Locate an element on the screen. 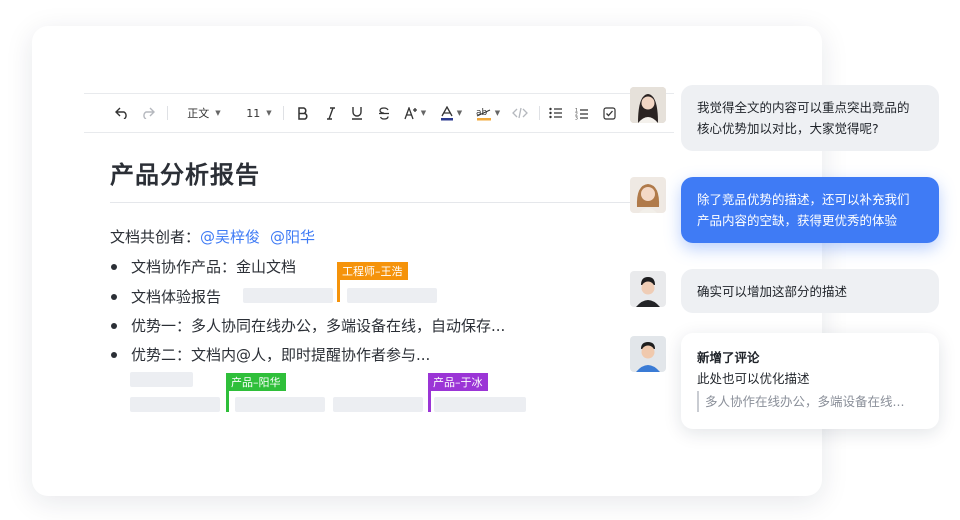  comment-bubble-active: 除了竞品优势的描述，还可以补充我们 产品内容的空缺，获得更优秀的体验 is located at coordinates (810, 210).